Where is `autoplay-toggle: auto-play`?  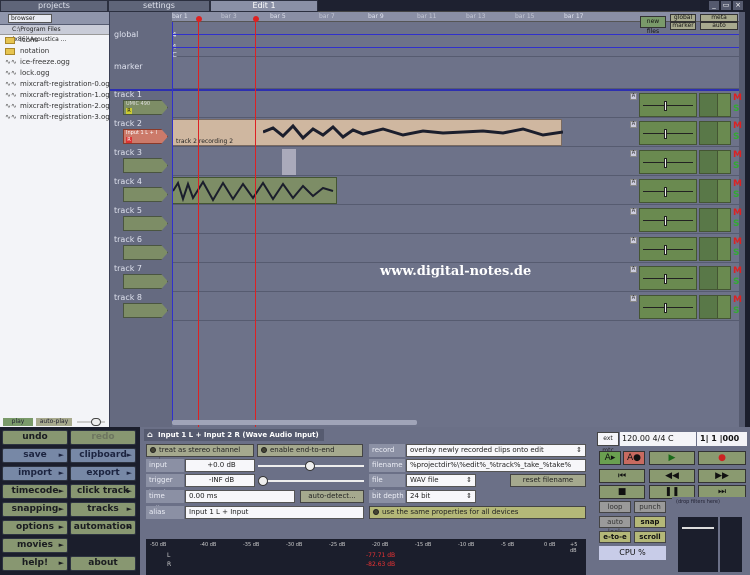
autoplay-toggle: auto-play is located at coordinates (54, 422).